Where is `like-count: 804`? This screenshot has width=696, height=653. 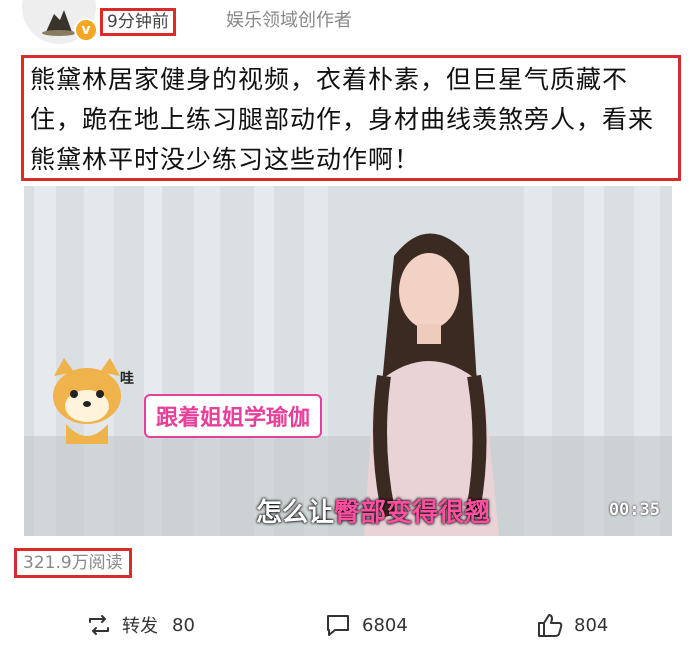
like-count: 804 is located at coordinates (591, 625).